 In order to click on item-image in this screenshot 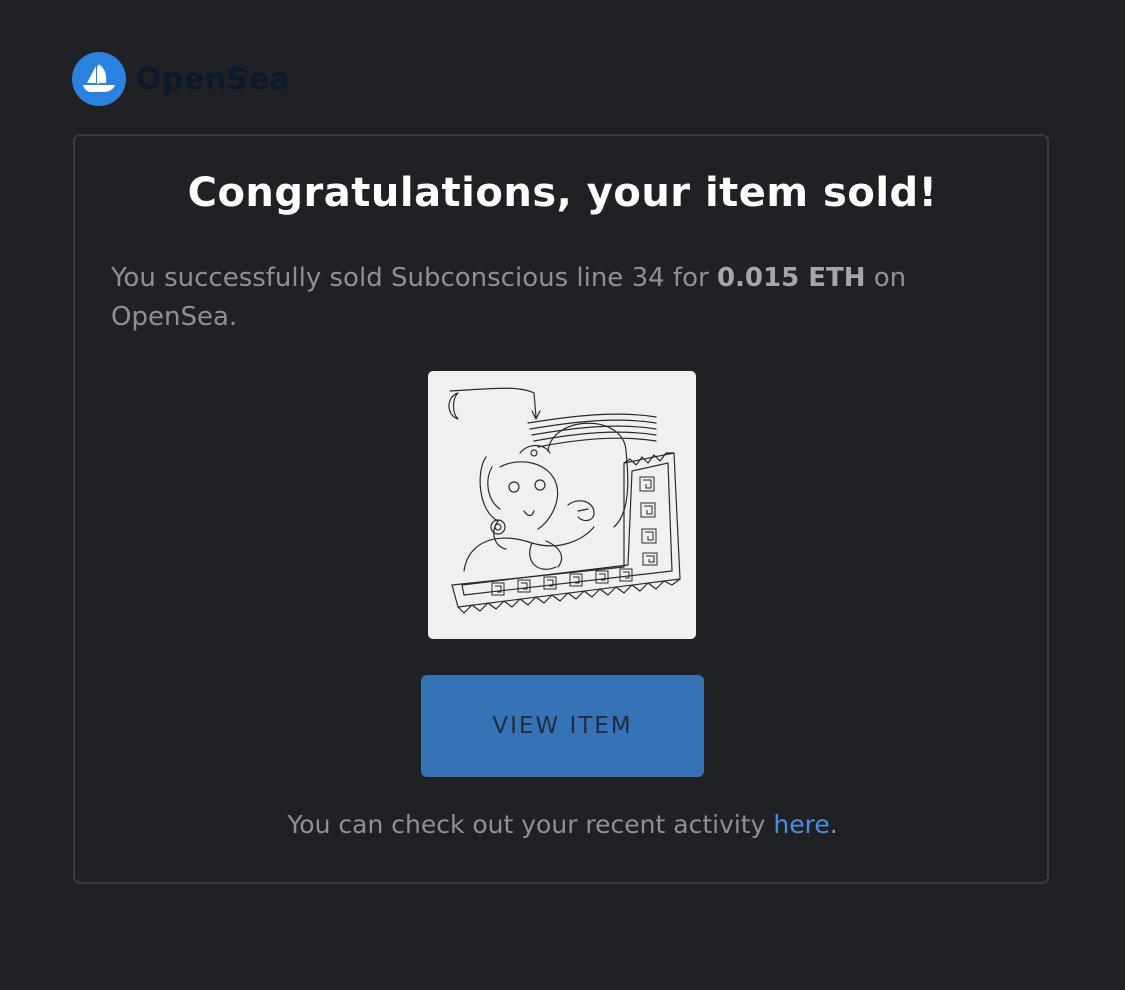, I will do `click(562, 505)`.